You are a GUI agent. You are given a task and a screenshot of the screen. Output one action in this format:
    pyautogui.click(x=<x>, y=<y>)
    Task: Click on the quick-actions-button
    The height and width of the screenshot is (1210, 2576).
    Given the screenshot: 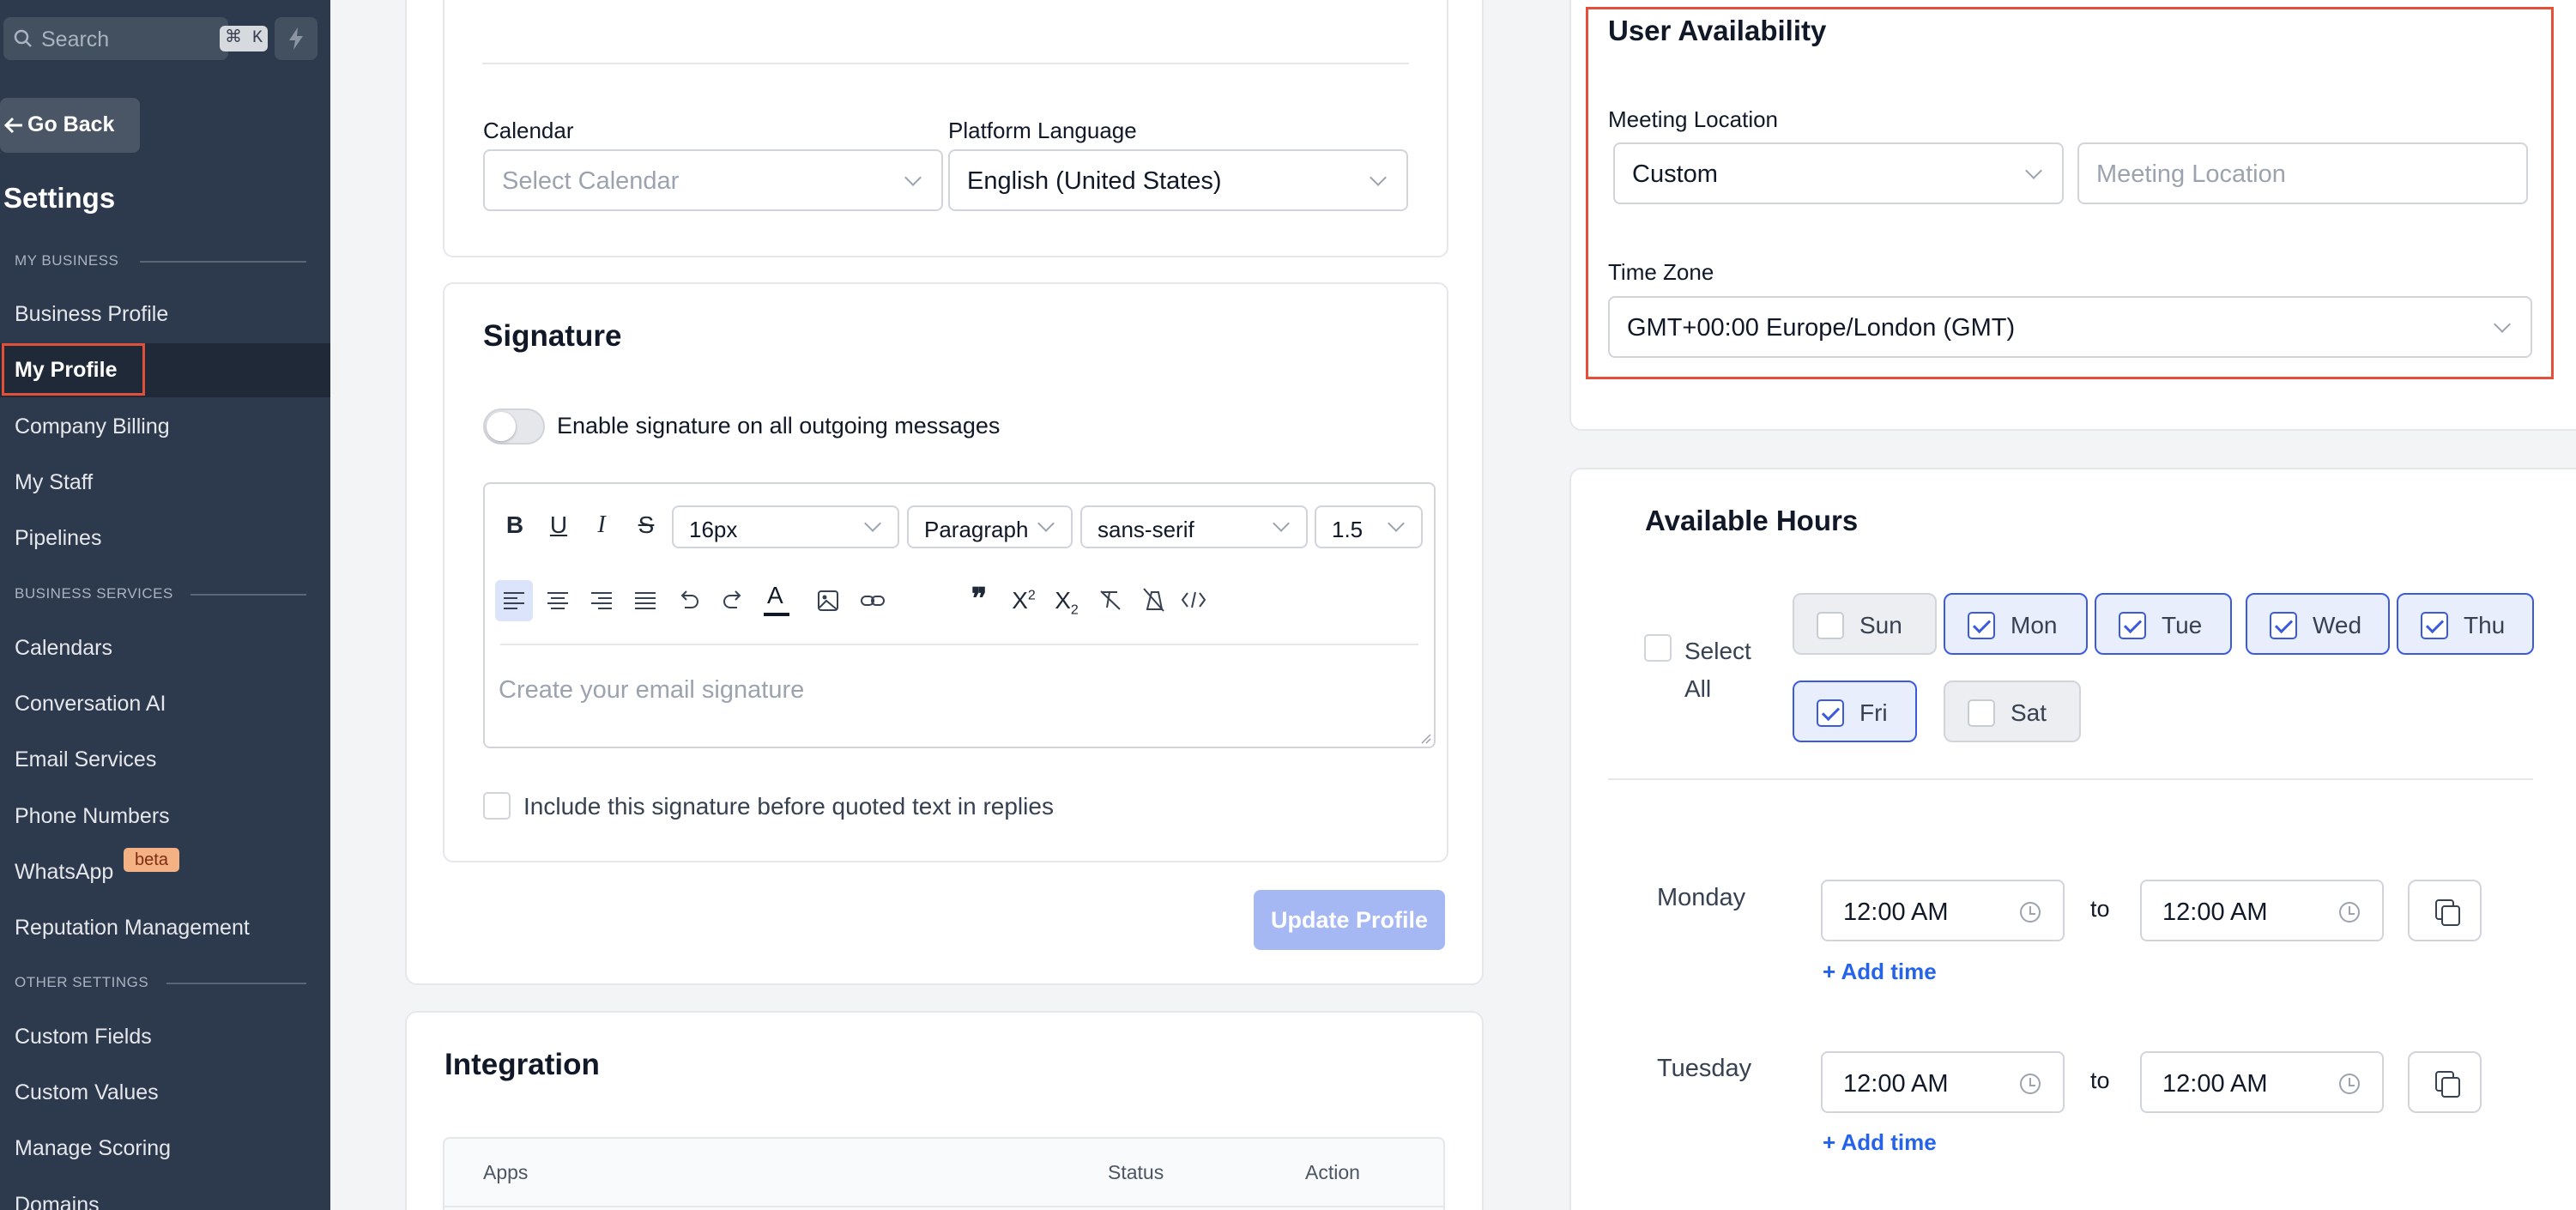 What is the action you would take?
    pyautogui.click(x=296, y=38)
    